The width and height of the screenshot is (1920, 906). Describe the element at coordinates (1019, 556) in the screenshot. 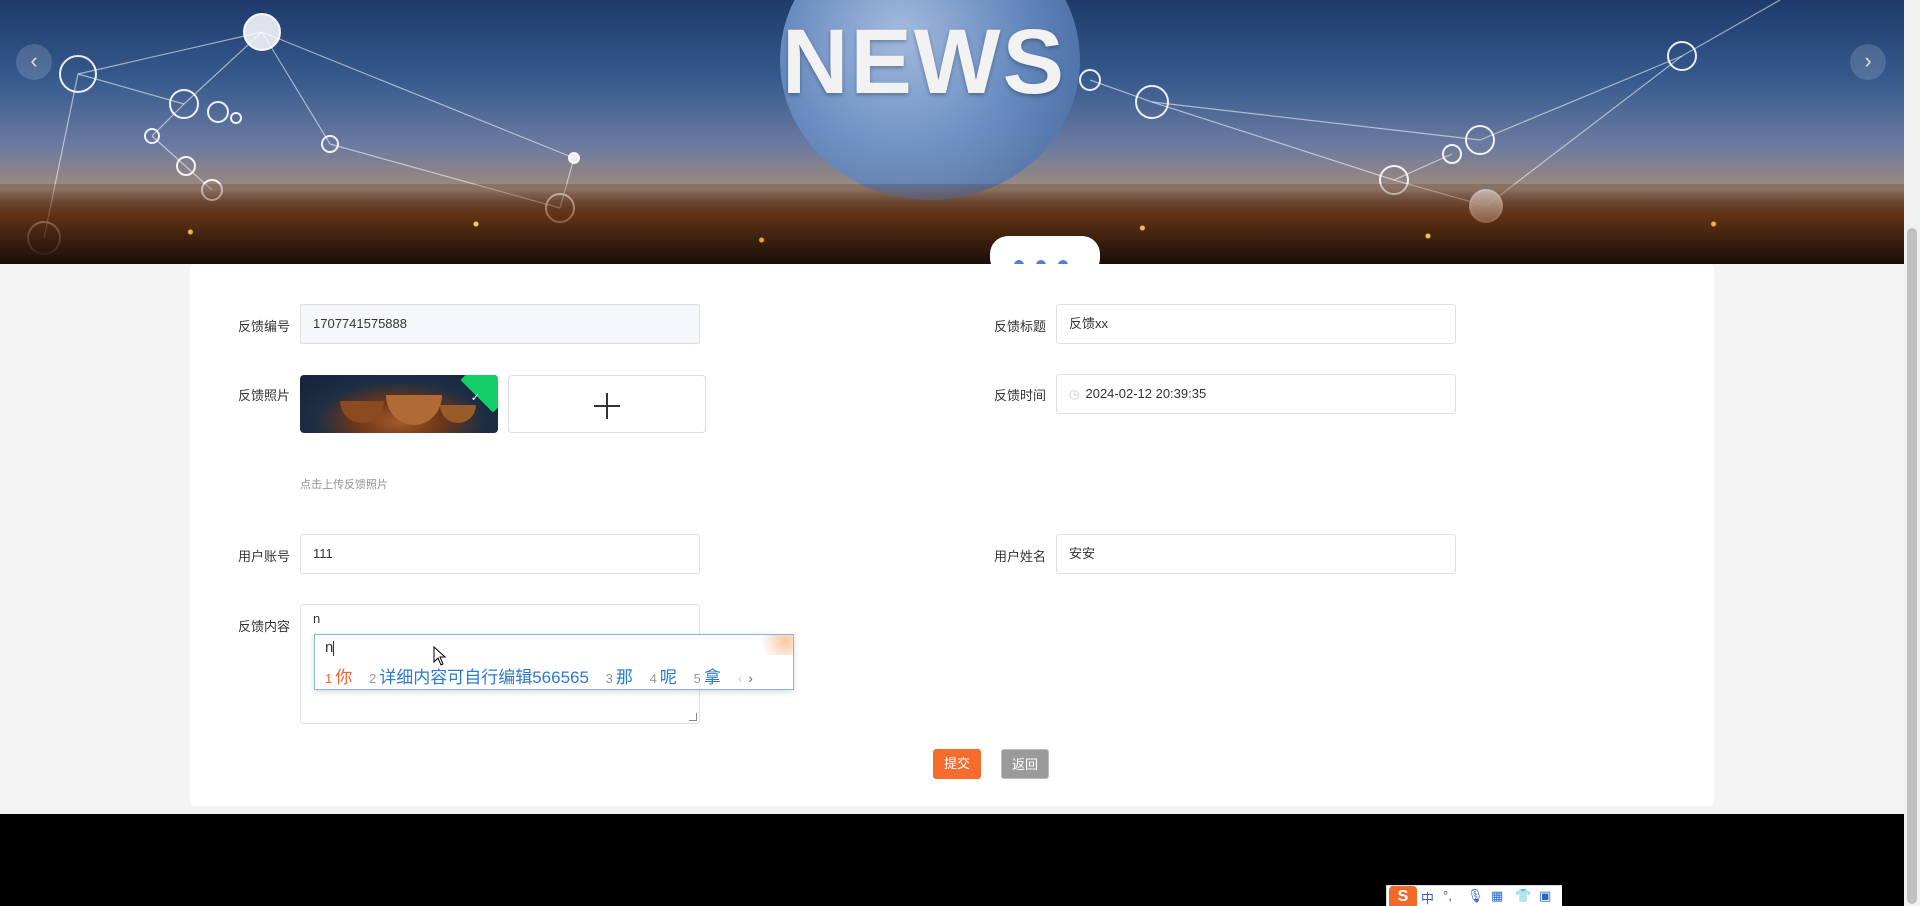

I see `user-name-label: 用户姓名` at that location.